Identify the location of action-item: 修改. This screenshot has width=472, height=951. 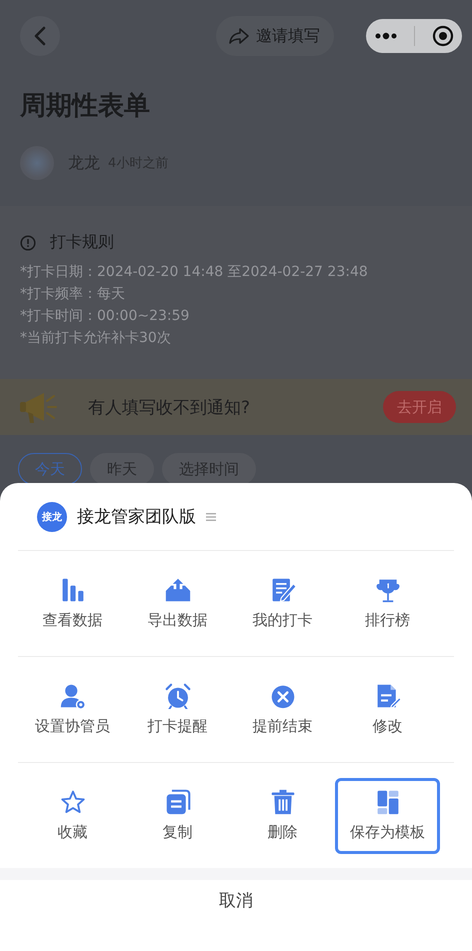
(387, 710).